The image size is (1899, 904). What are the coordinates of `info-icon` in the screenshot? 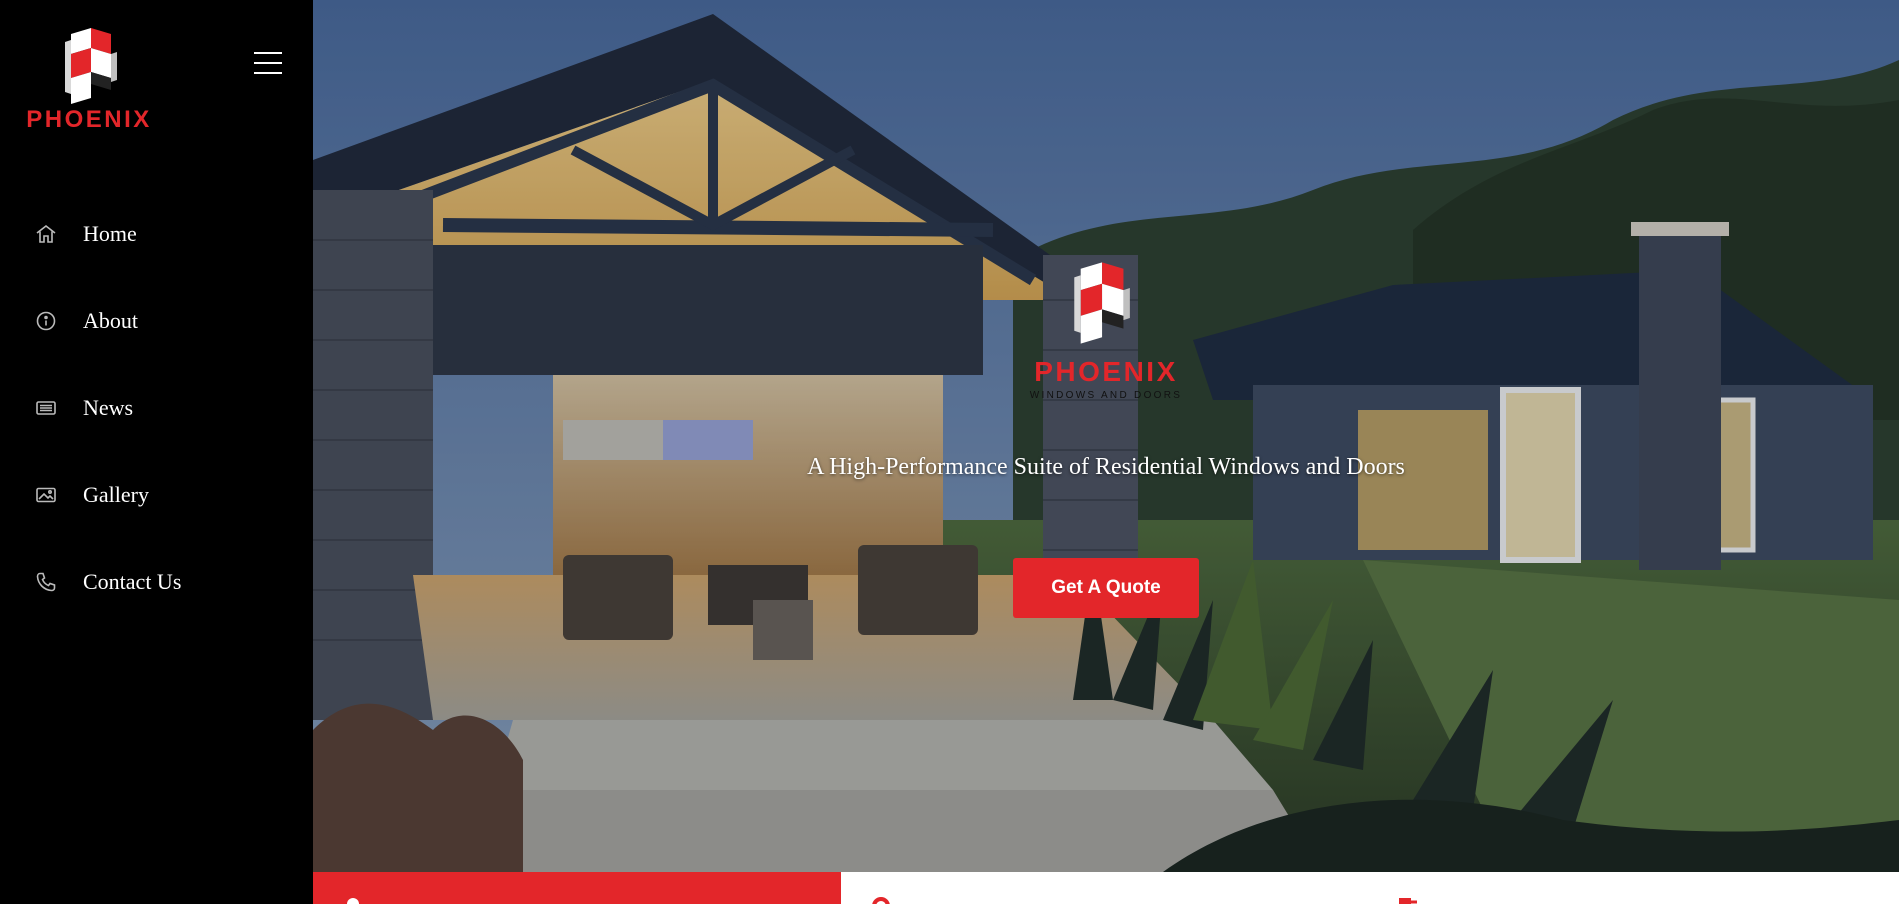 It's located at (46, 321).